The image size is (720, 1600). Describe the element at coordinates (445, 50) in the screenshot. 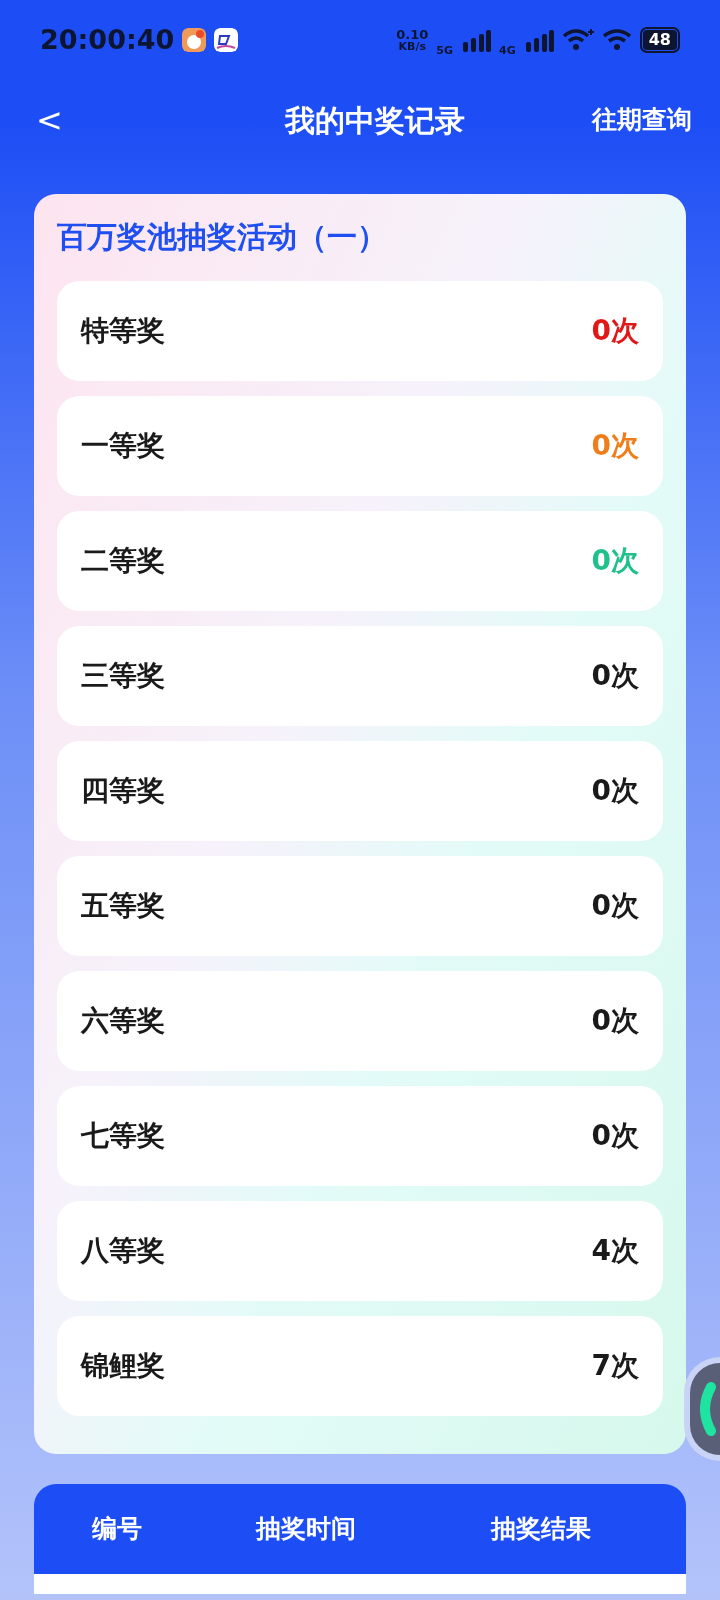

I see `network-type: 5G` at that location.